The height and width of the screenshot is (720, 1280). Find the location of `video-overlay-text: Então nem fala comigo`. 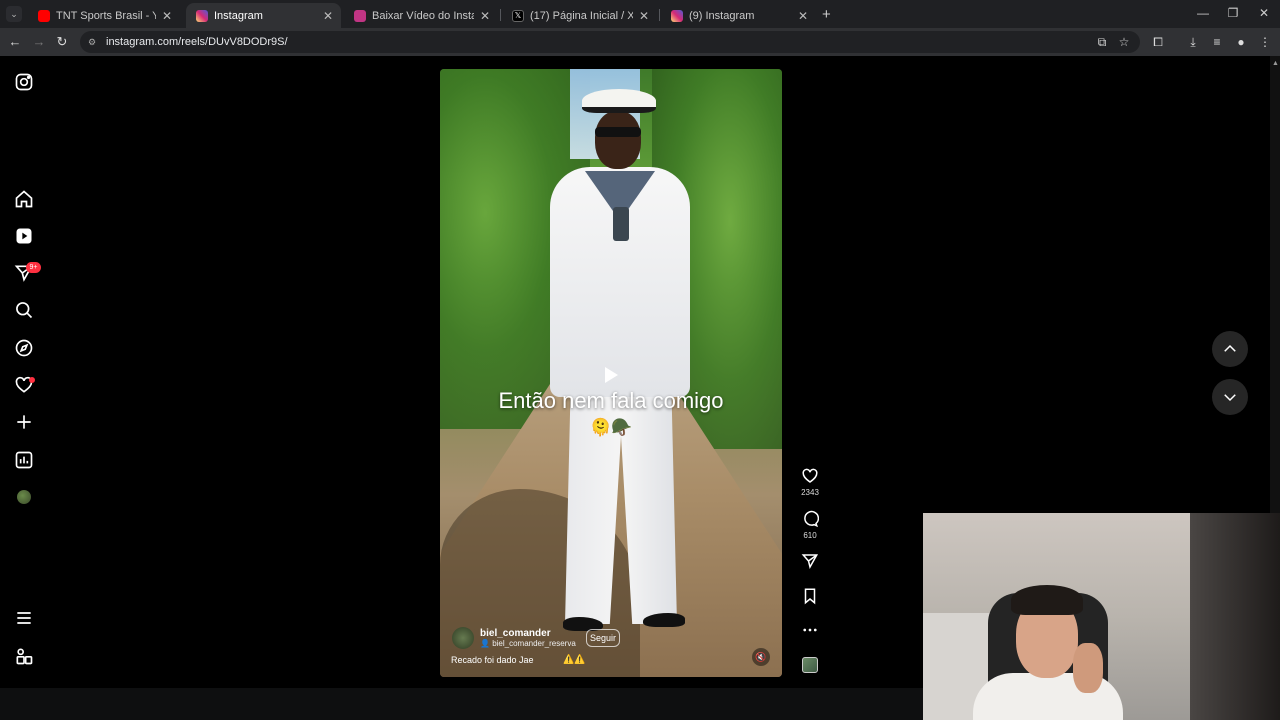

video-overlay-text: Então nem fala comigo is located at coordinates (611, 400).